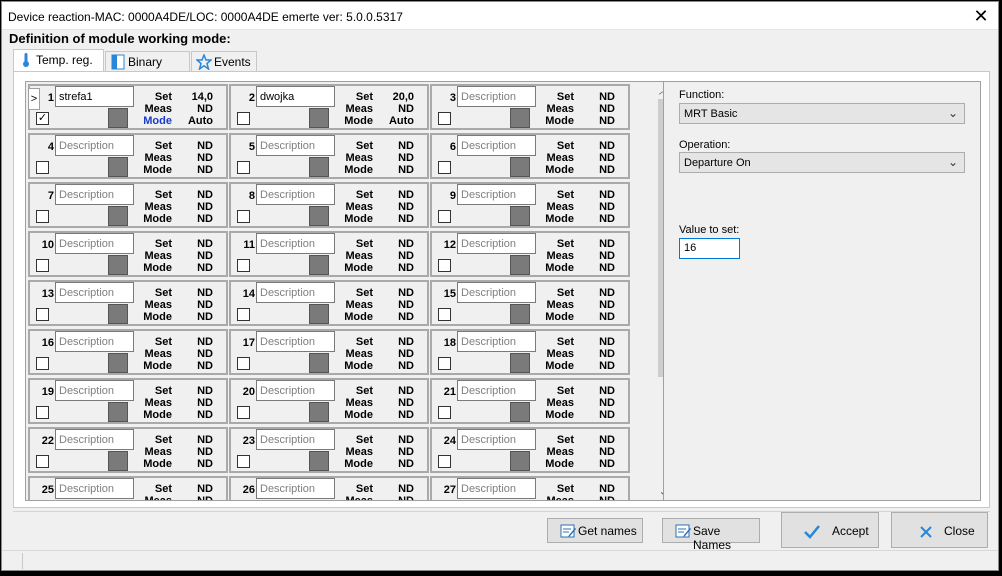  I want to click on close-button: Close, so click(939, 530).